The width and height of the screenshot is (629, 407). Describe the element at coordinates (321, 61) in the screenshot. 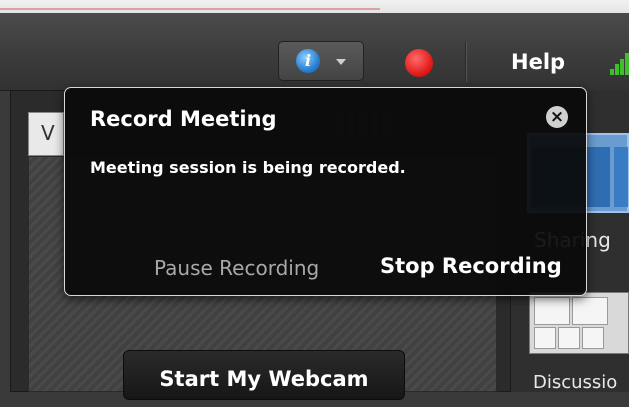

I see `info-menu-button: i` at that location.